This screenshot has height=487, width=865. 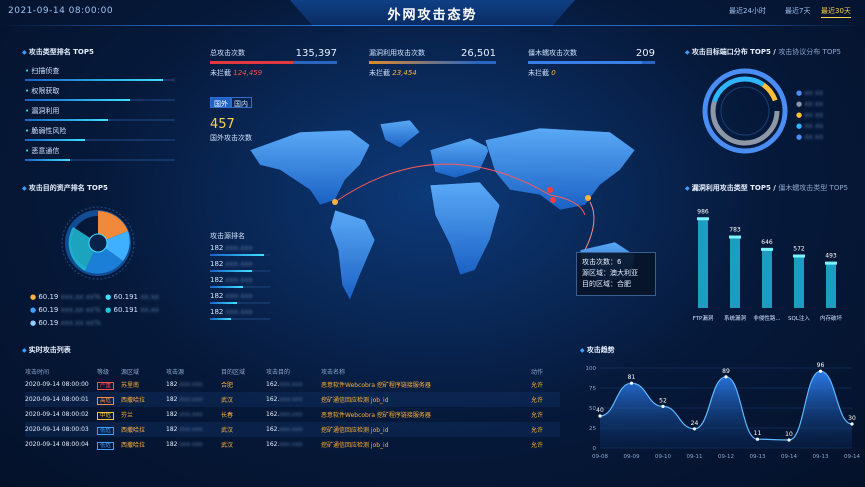 I want to click on trend-value-label: 81, so click(x=632, y=377).